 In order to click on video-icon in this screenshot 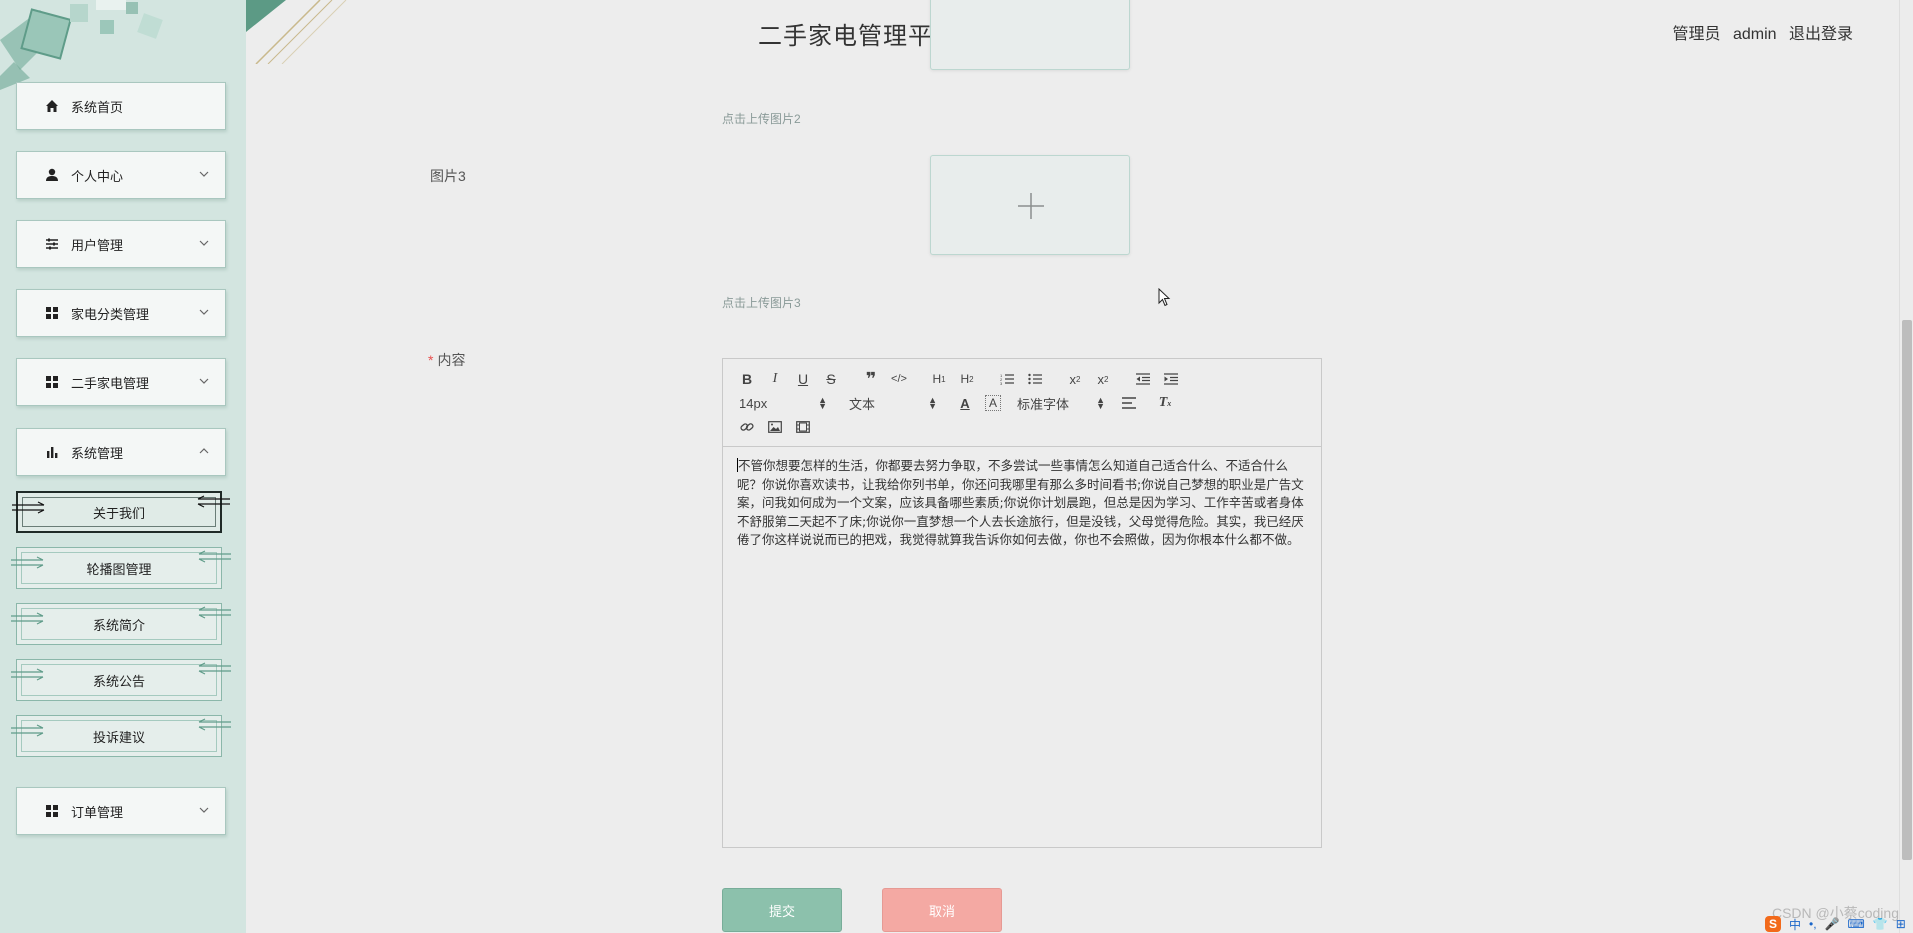, I will do `click(803, 427)`.